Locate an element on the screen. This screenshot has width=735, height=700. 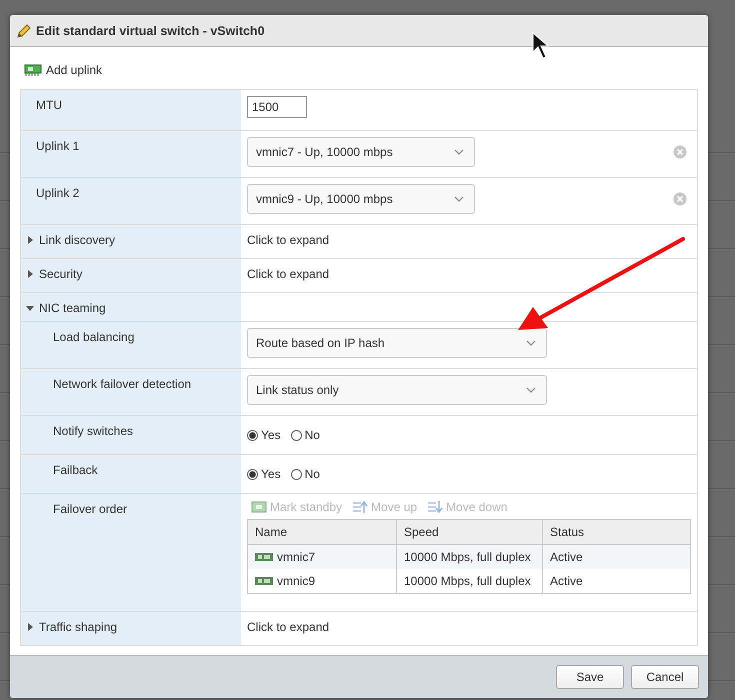
field-label: Load balancing is located at coordinates (93, 337).